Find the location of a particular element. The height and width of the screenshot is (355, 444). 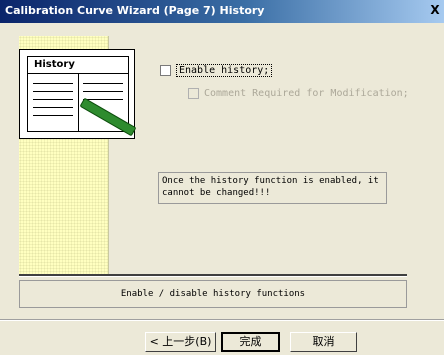

enable-history-option: Enable history; is located at coordinates (216, 70).